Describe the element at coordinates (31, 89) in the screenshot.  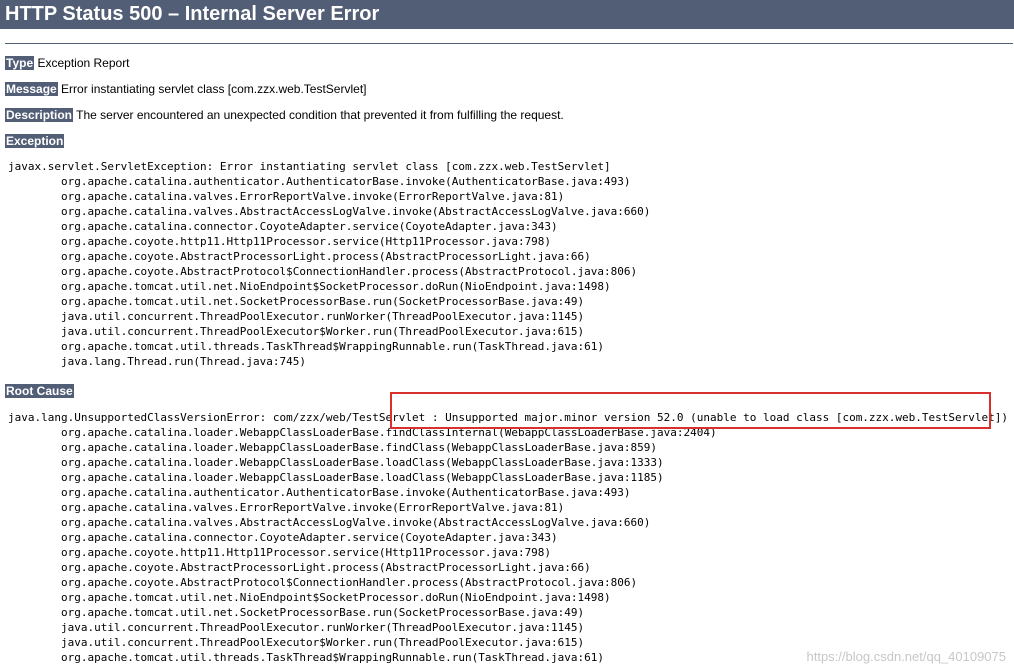
I see `message-label: Message` at that location.